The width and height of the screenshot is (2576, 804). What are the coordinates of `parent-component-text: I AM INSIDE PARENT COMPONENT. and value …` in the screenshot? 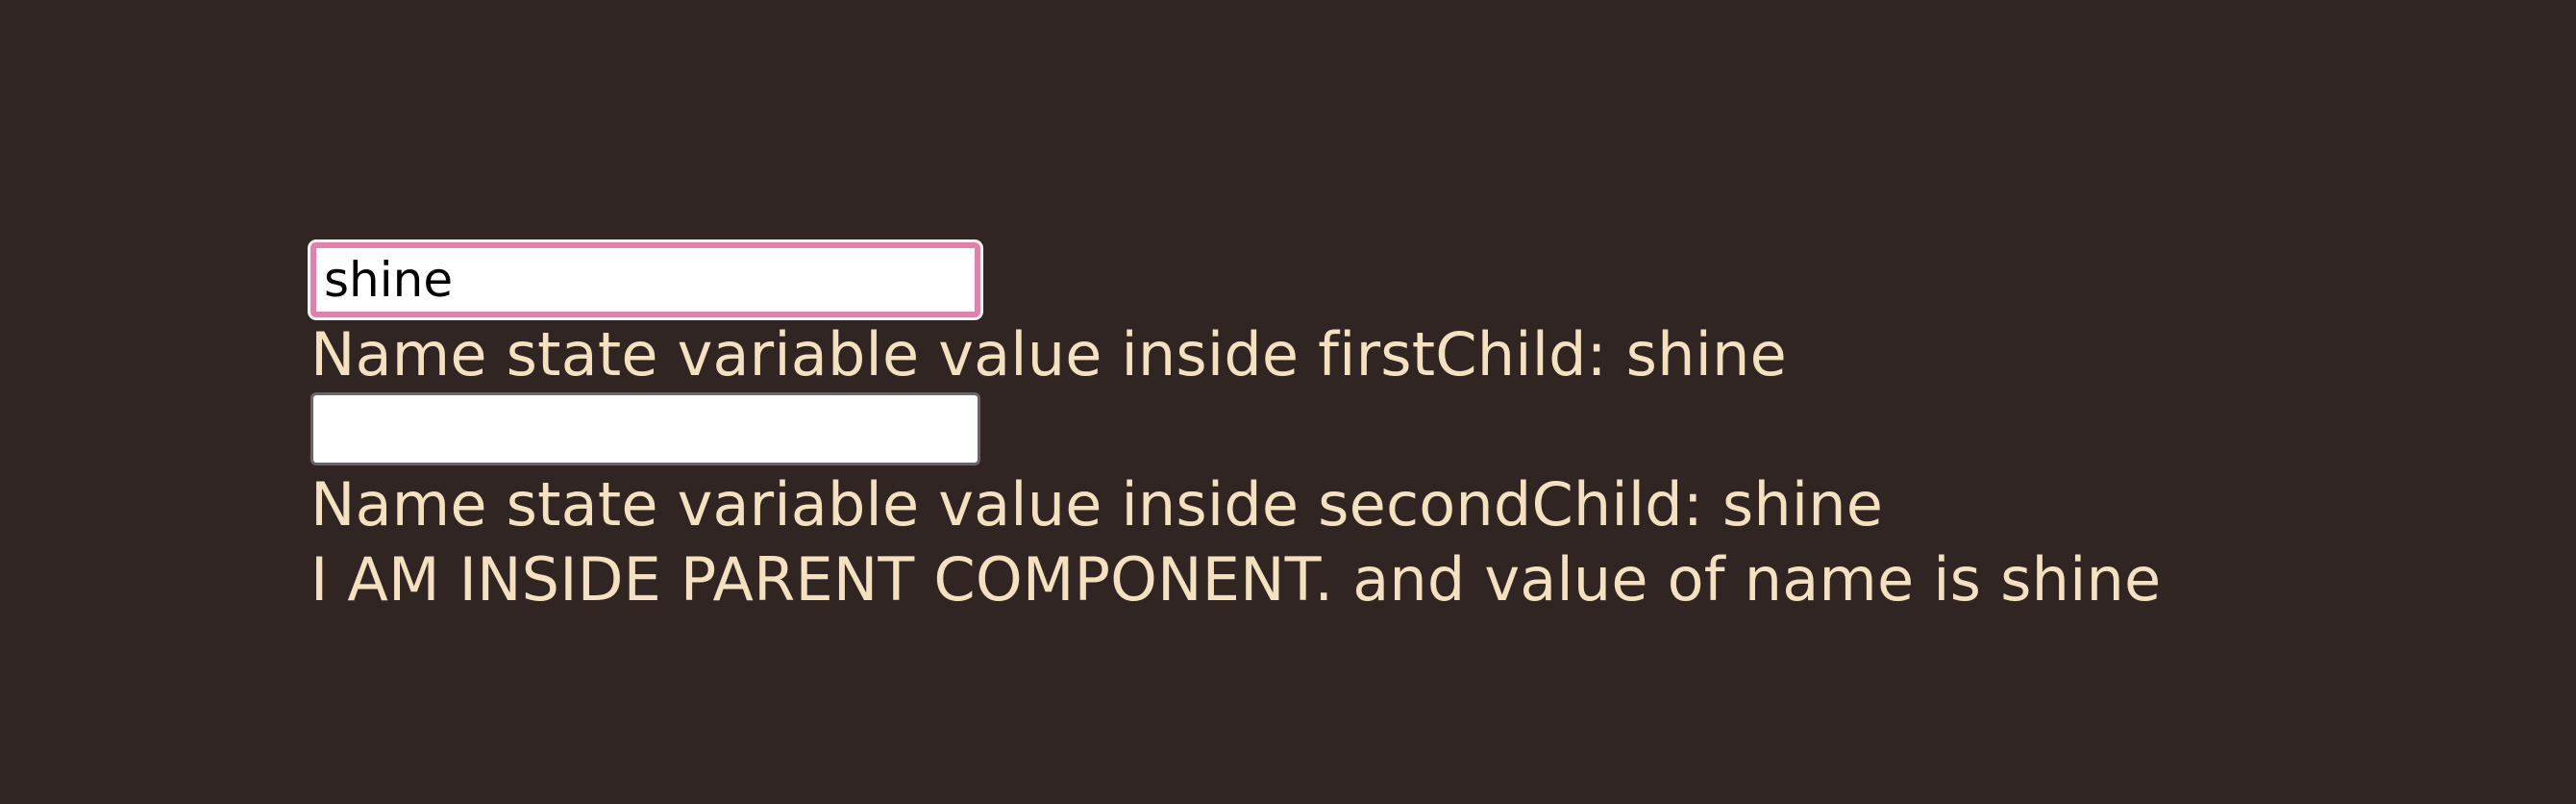 It's located at (1236, 579).